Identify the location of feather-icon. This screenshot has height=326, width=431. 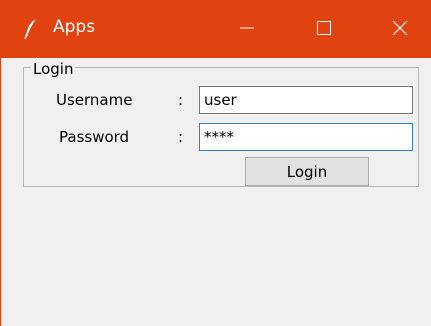
(31, 29).